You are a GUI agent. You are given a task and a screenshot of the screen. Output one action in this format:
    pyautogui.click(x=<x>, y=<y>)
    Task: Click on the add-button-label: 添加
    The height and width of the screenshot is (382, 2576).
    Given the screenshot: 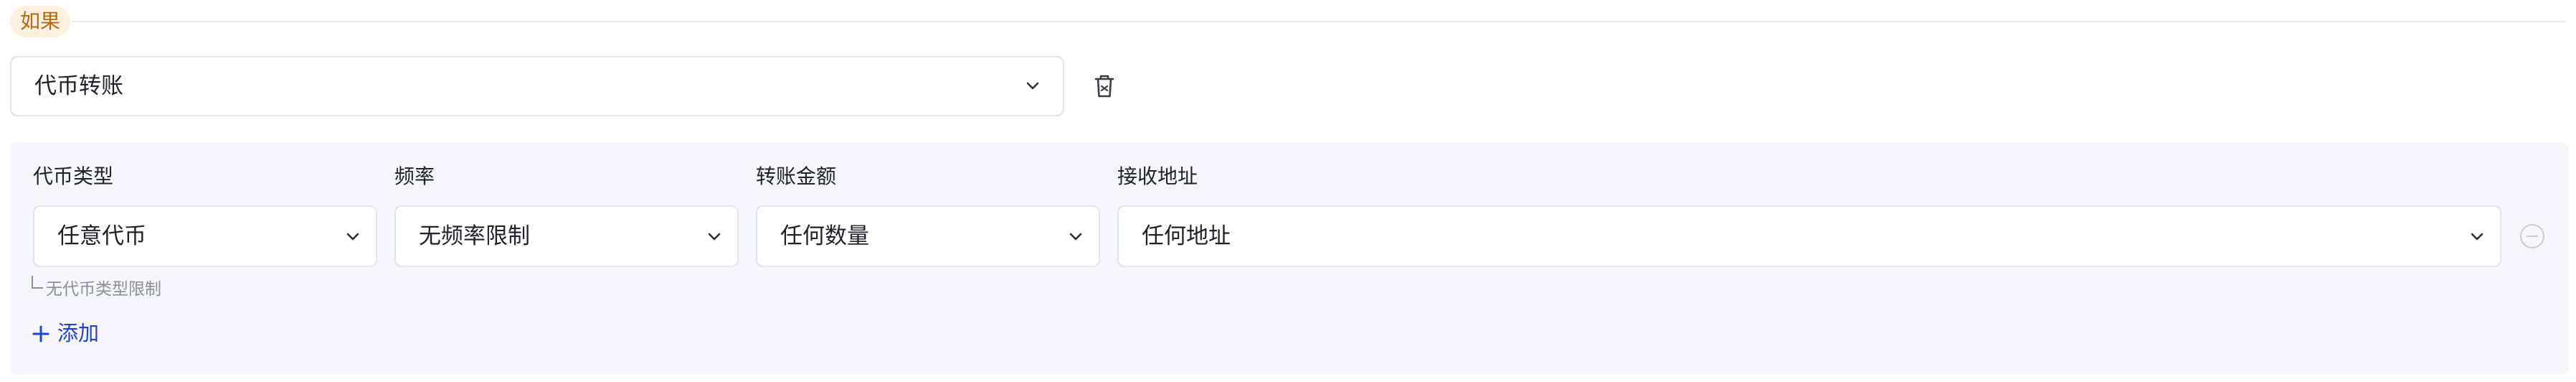 What is the action you would take?
    pyautogui.click(x=78, y=333)
    